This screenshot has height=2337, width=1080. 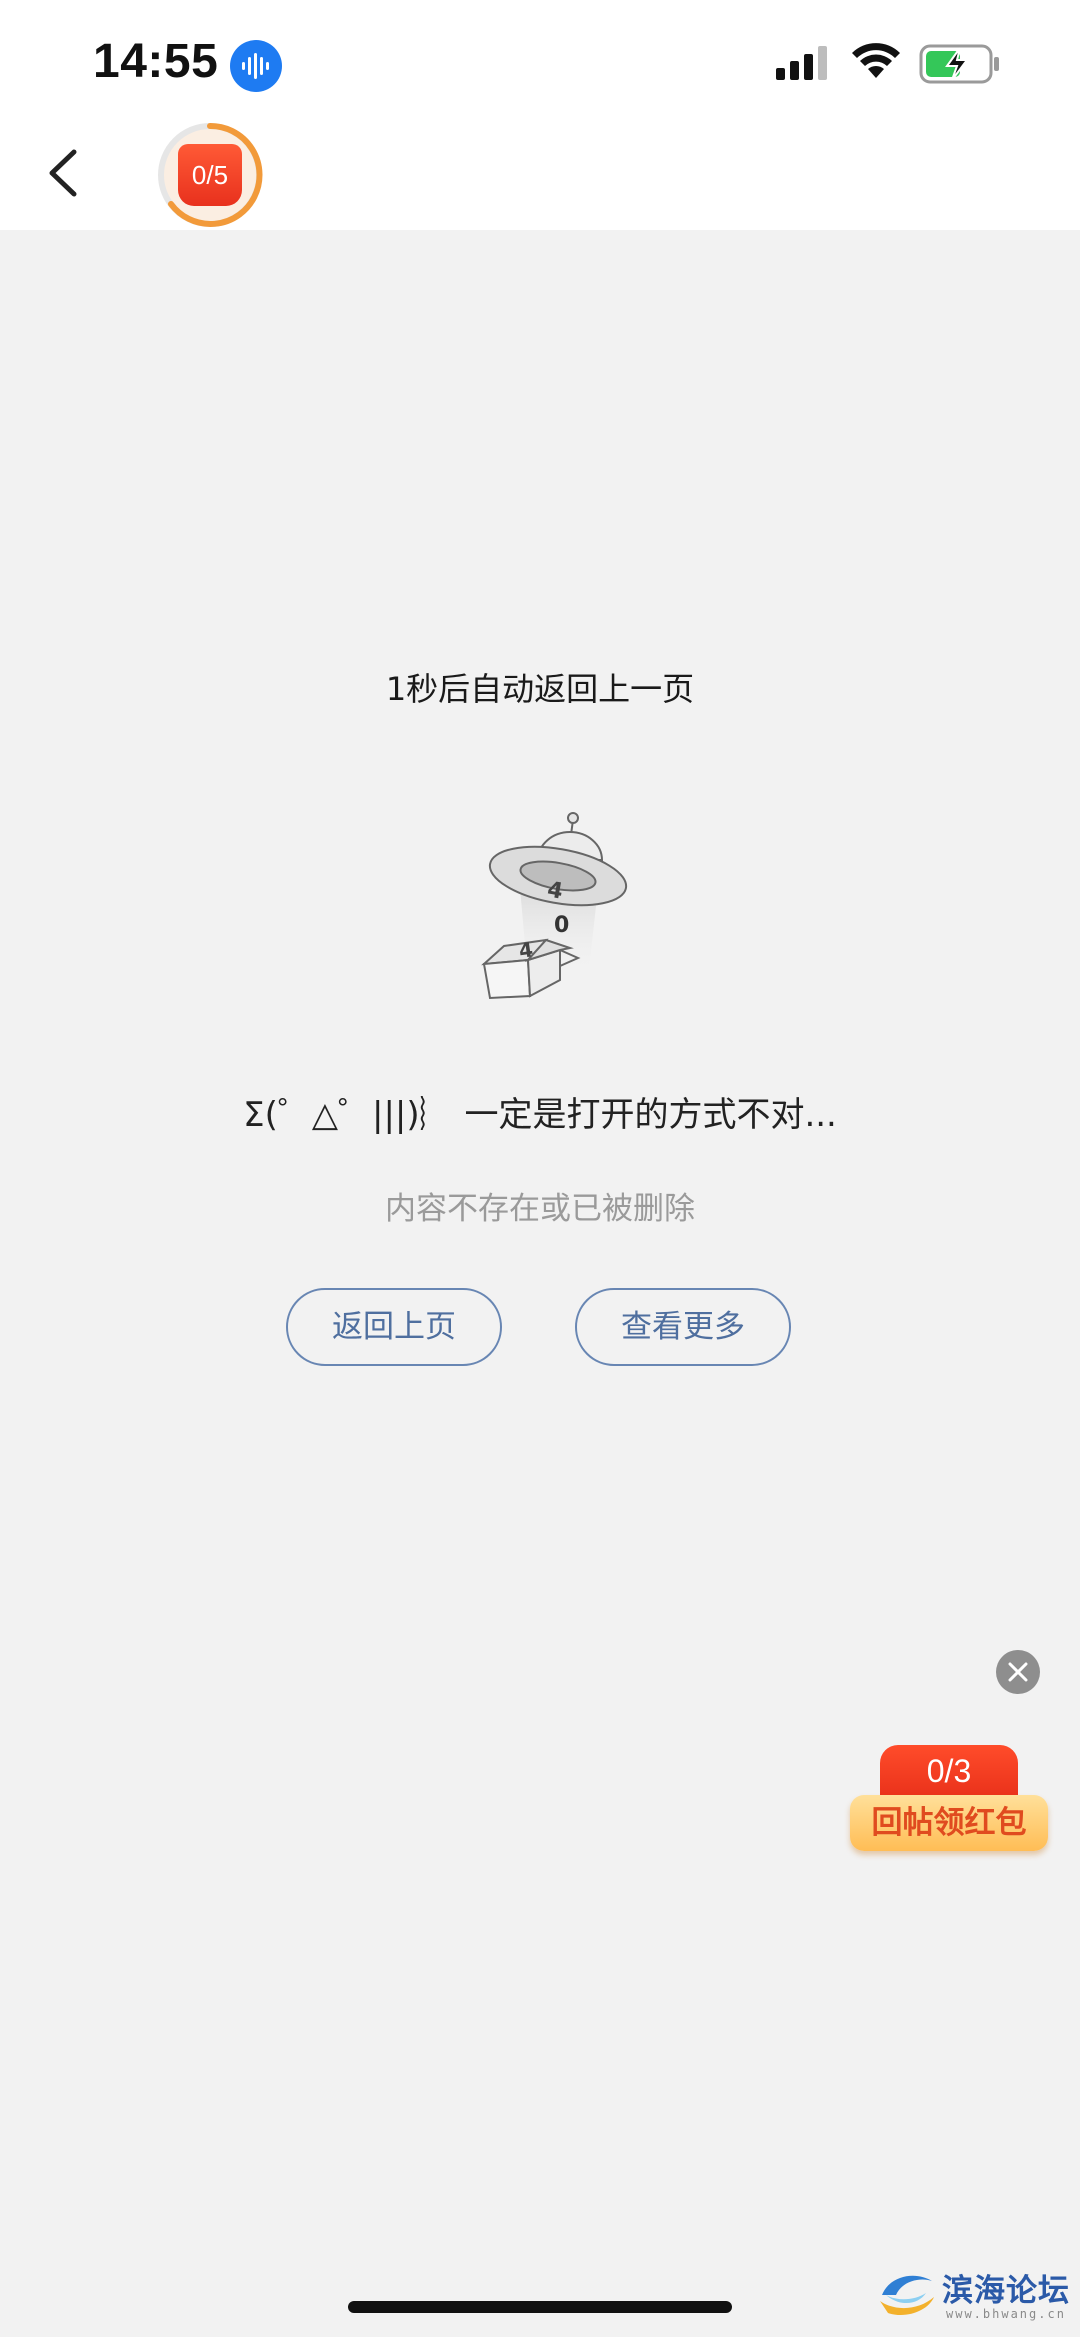 I want to click on back-to-previous-button: 返回上页, so click(x=394, y=1327).